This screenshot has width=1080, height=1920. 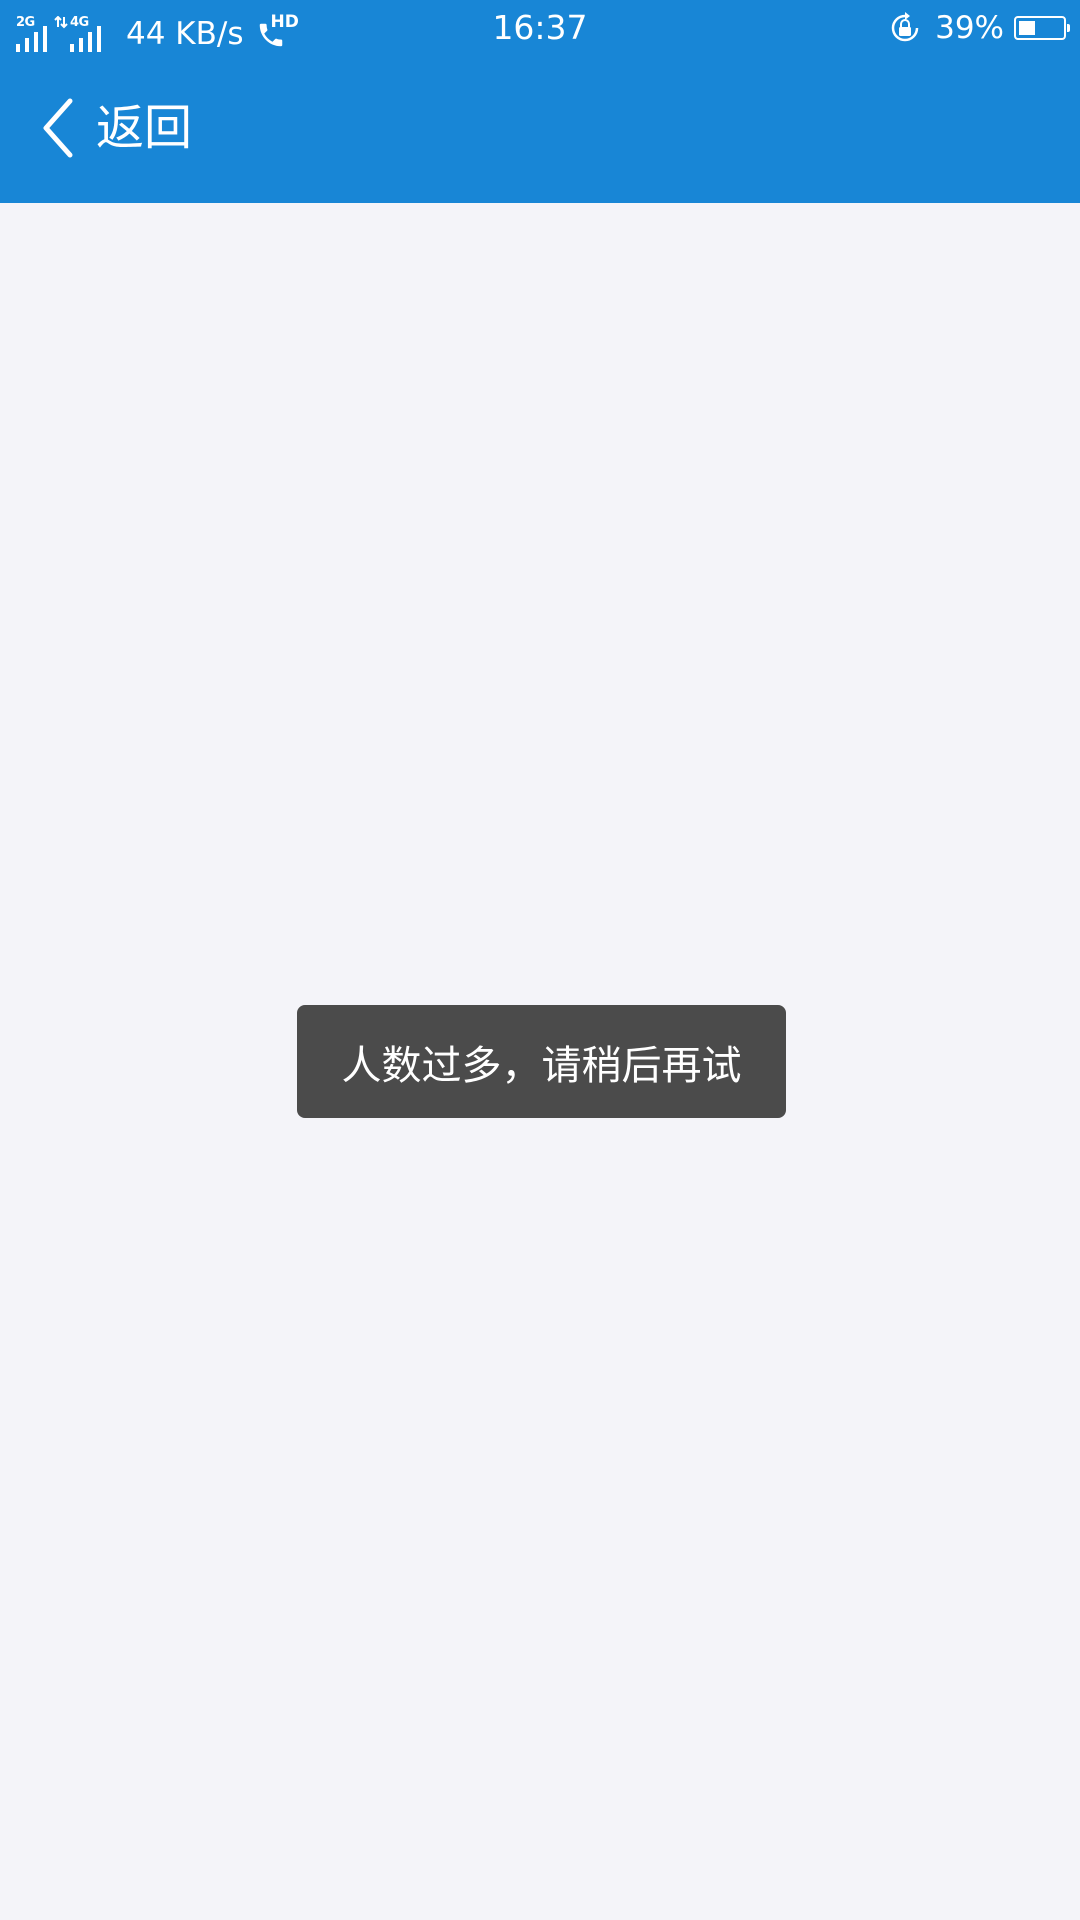 I want to click on status-bar: 2G 4G 44 KB/s HD 16:37 39%, so click(x=540, y=28).